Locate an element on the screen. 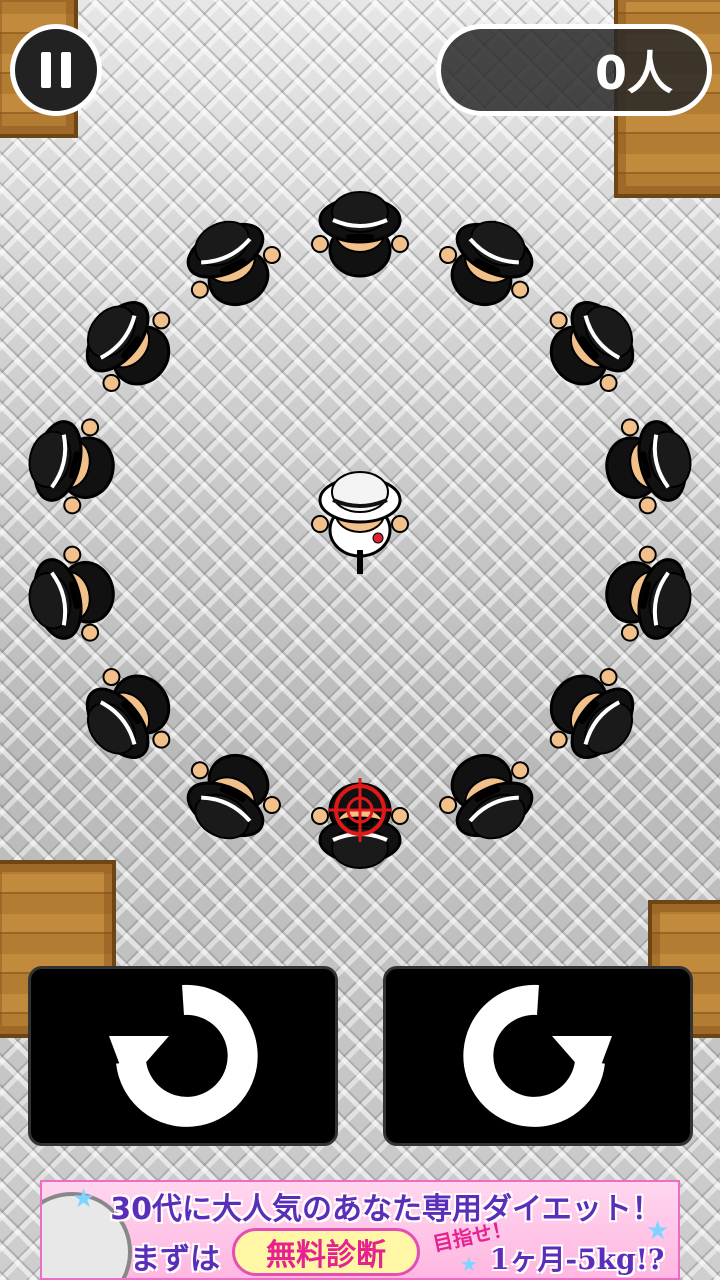  rotate-clockwise-icon is located at coordinates (537, 1055).